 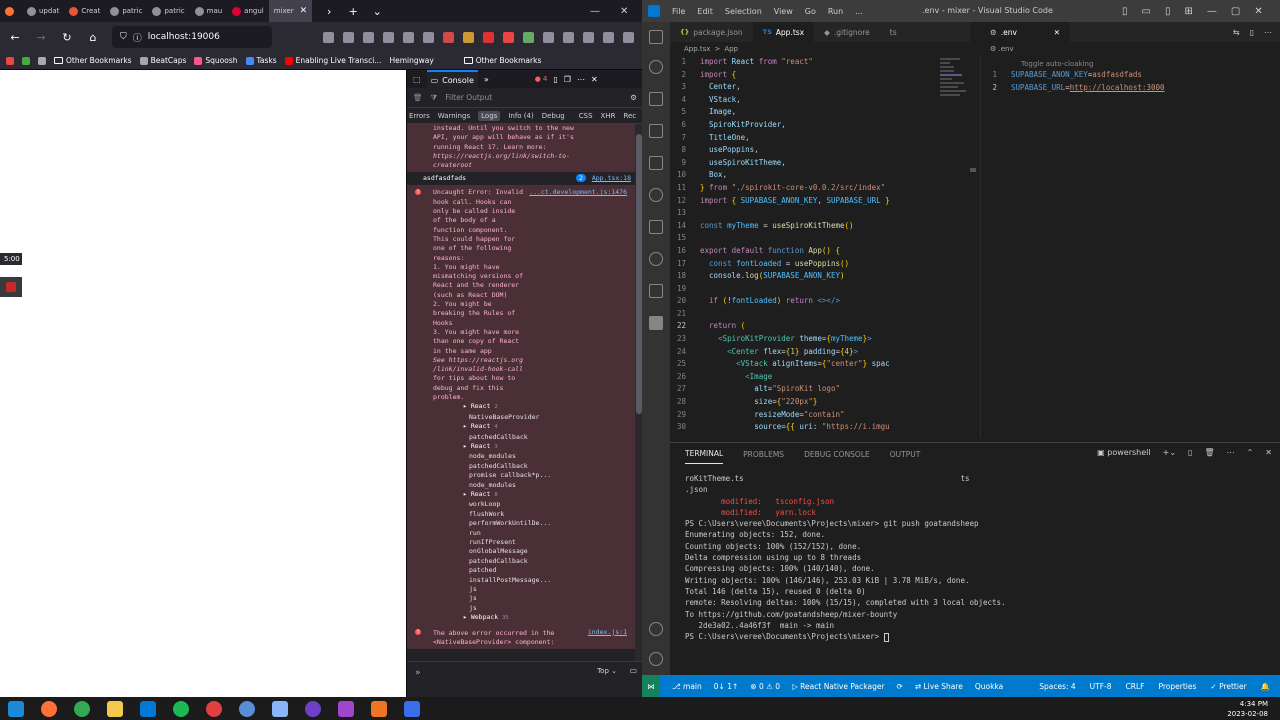 I want to click on forward-icon: →, so click(x=41, y=37).